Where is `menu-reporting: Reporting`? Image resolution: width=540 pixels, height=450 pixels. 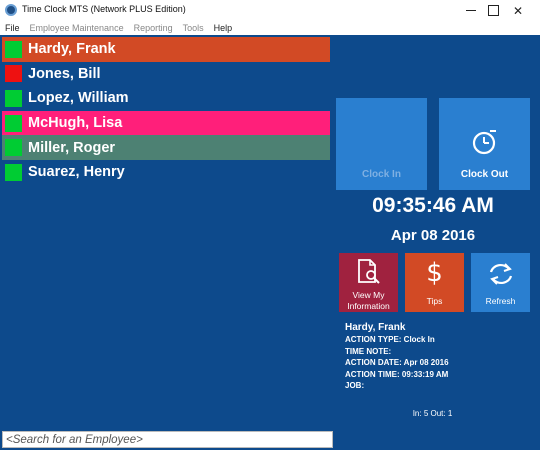 menu-reporting: Reporting is located at coordinates (153, 28).